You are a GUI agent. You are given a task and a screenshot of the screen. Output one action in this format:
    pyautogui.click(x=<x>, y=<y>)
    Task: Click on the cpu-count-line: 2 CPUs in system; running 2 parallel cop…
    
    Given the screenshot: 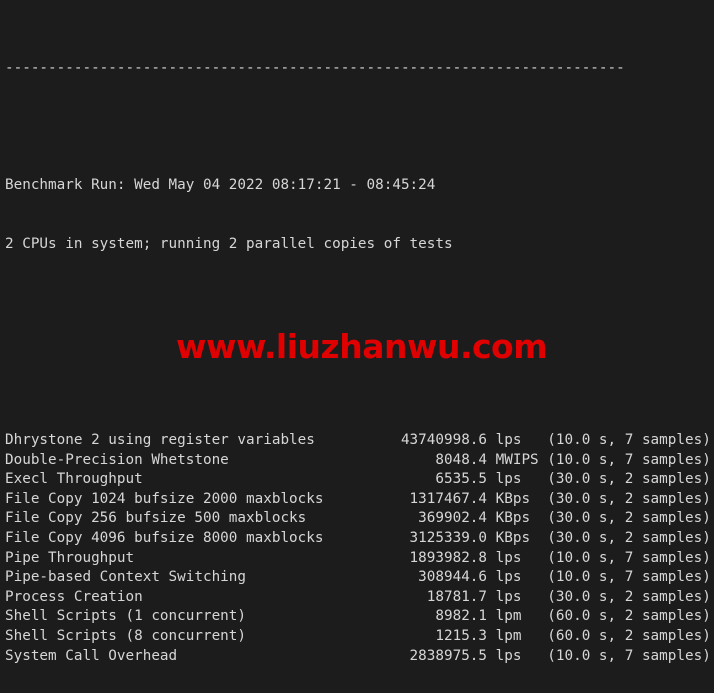 What is the action you would take?
    pyautogui.click(x=229, y=244)
    